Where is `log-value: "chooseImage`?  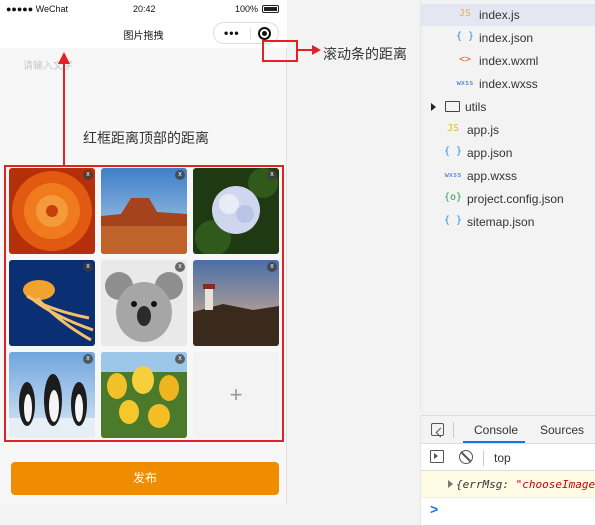
log-value: "chooseImage is located at coordinates (555, 484).